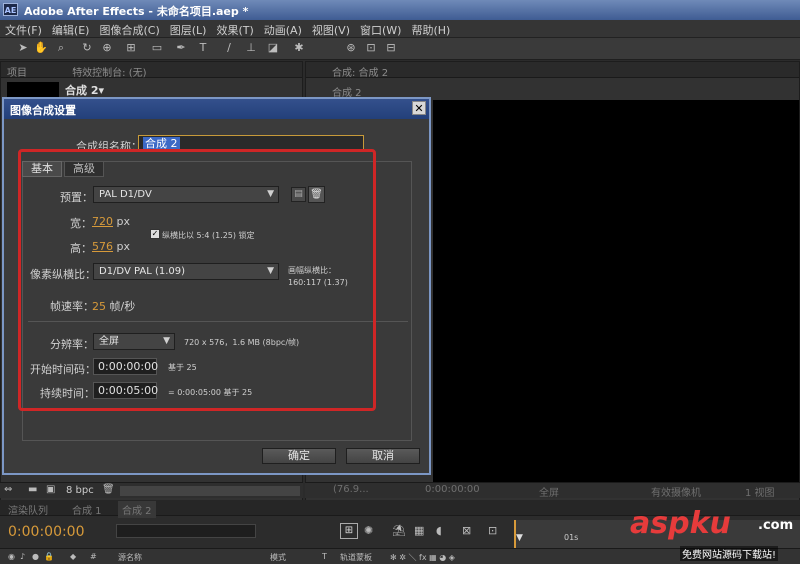  I want to click on zoom-tool-icon: ⌕, so click(61, 48).